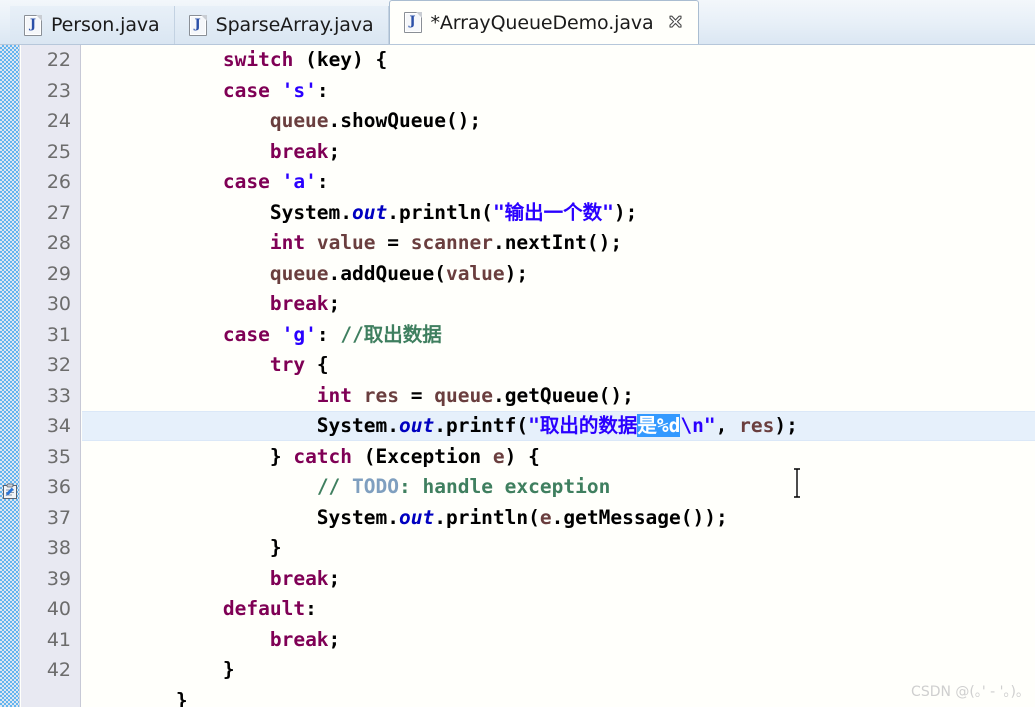  I want to click on code-line-28: int value = scanner.nextInt();, so click(352, 243).